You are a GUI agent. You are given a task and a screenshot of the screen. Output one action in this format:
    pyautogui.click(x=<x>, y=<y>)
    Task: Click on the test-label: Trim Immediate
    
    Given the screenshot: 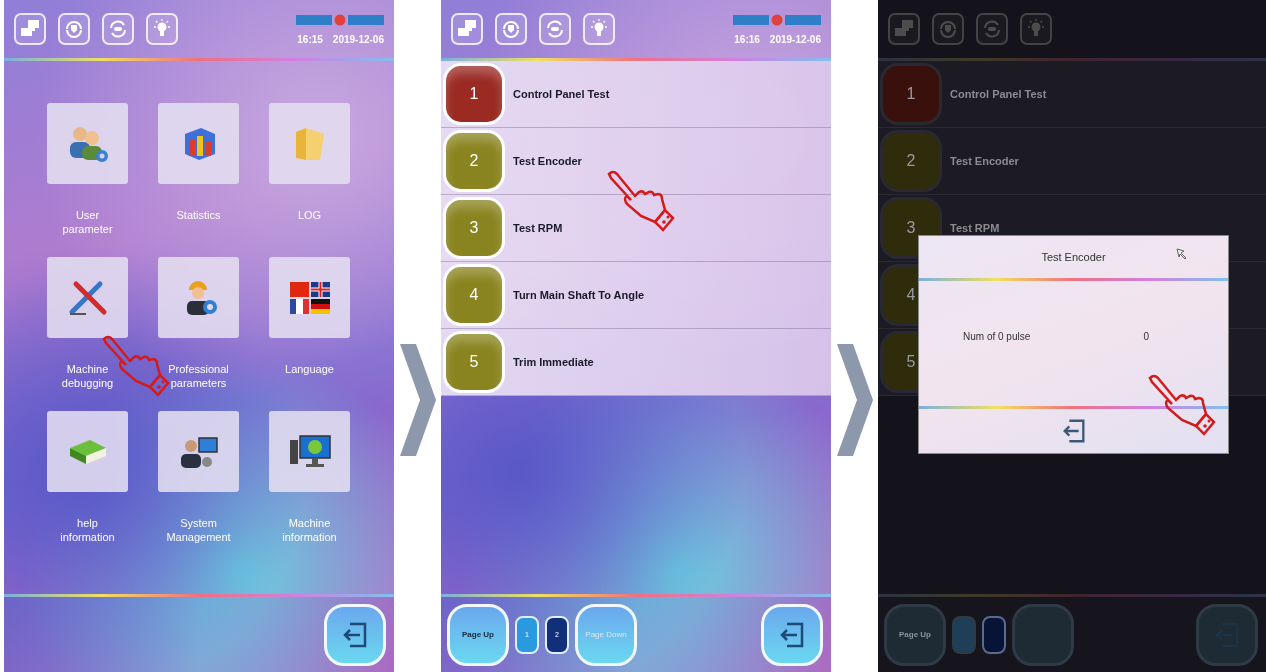 What is the action you would take?
    pyautogui.click(x=553, y=362)
    